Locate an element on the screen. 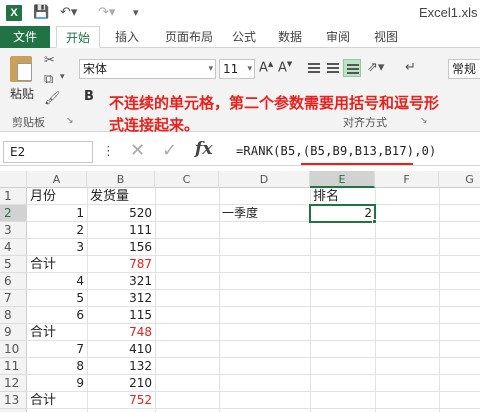 This screenshot has width=480, height=412. row-header: 6 is located at coordinates (13, 281).